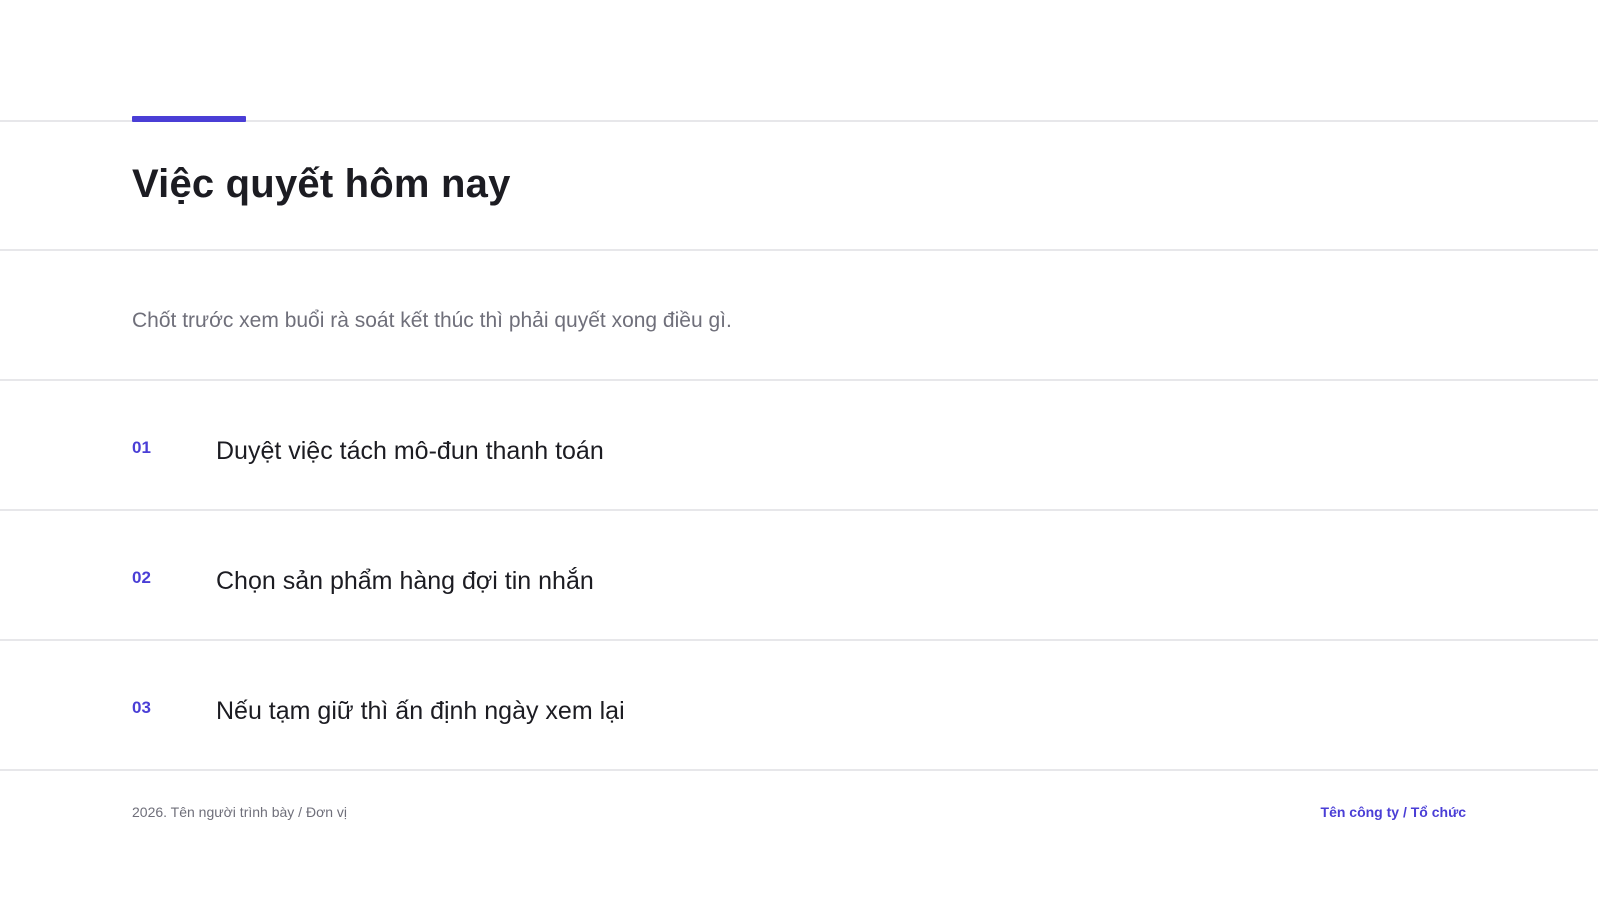 The image size is (1598, 900). I want to click on title-divider, so click(799, 250).